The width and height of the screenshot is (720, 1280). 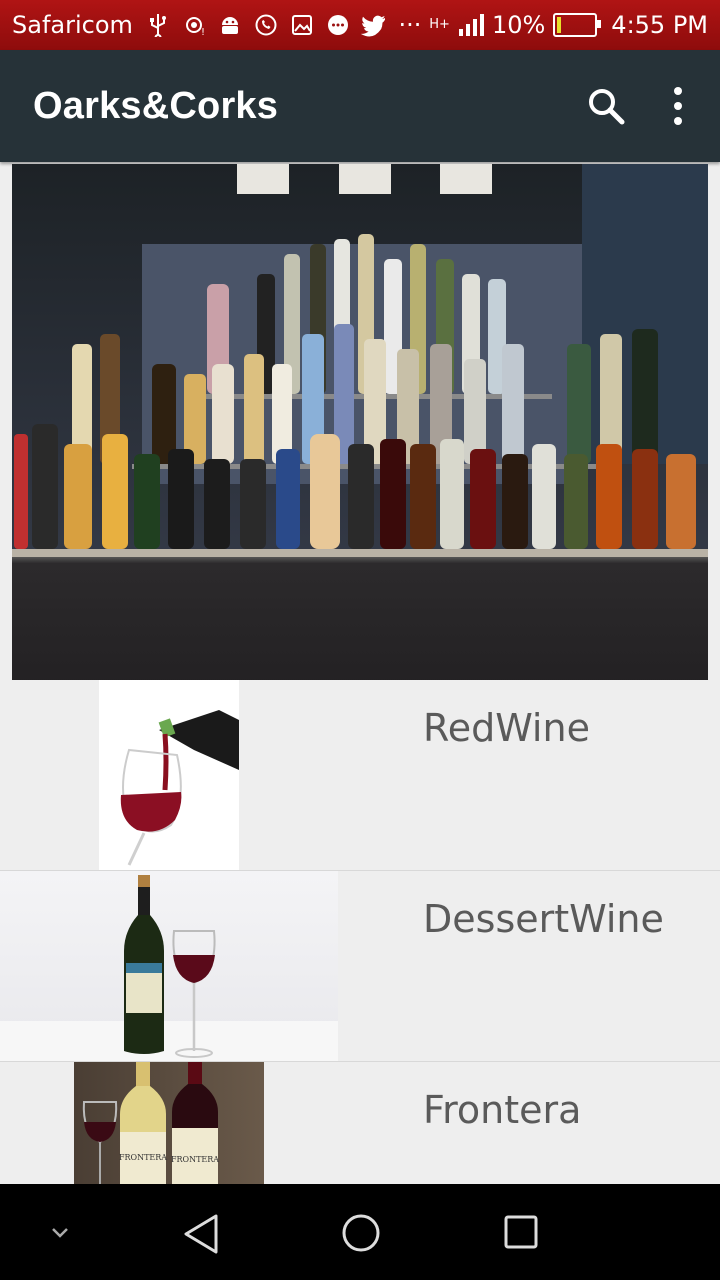 I want to click on list-item: DessertWine, so click(x=360, y=966).